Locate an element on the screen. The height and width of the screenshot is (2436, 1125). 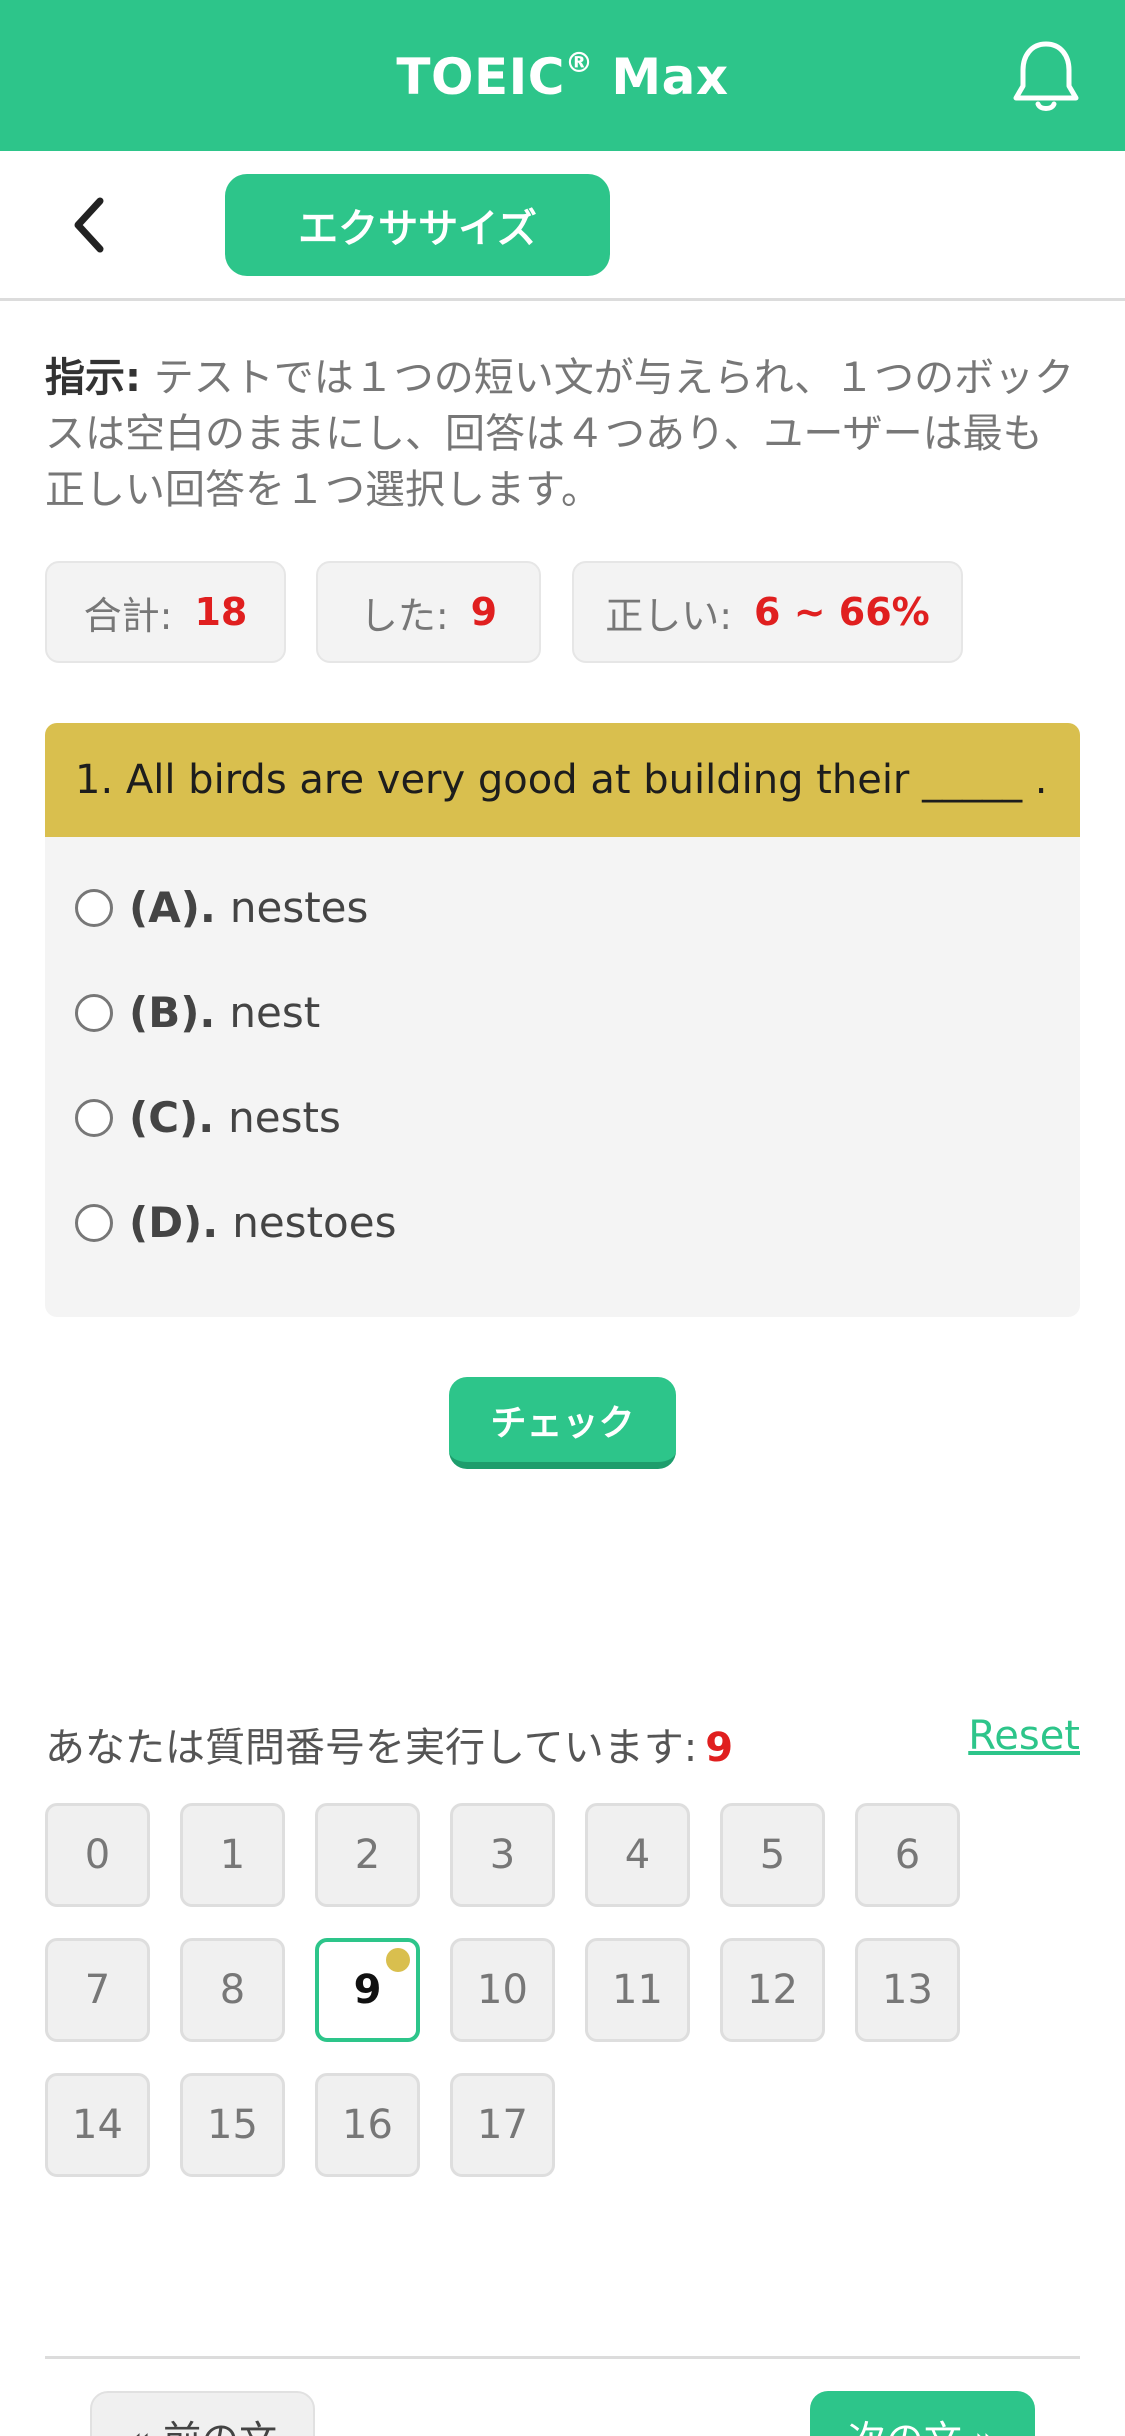
option-text: nest is located at coordinates (275, 1012).